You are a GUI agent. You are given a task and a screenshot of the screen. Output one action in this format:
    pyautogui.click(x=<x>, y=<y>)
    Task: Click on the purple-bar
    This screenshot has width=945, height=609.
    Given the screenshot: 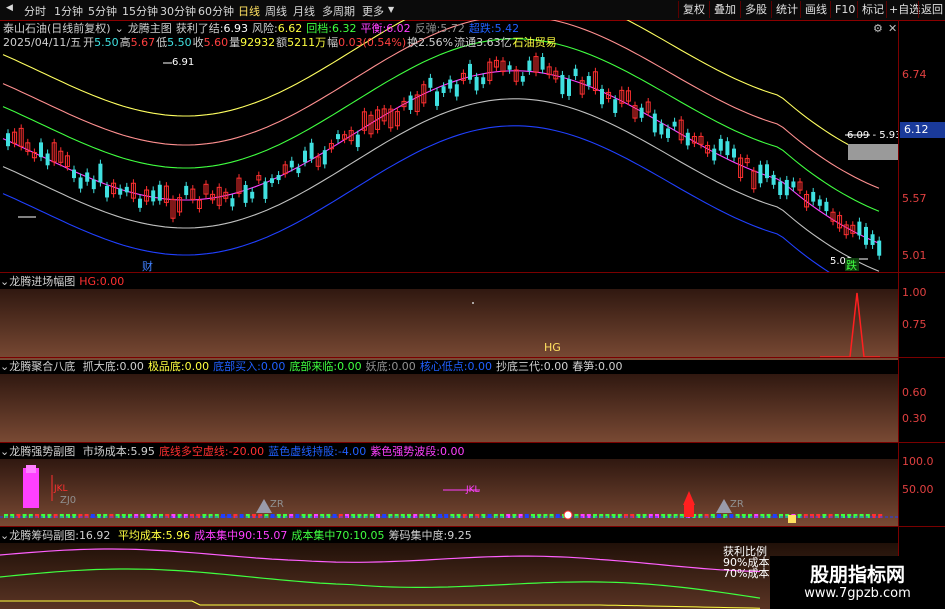 What is the action you would take?
    pyautogui.click(x=31, y=488)
    